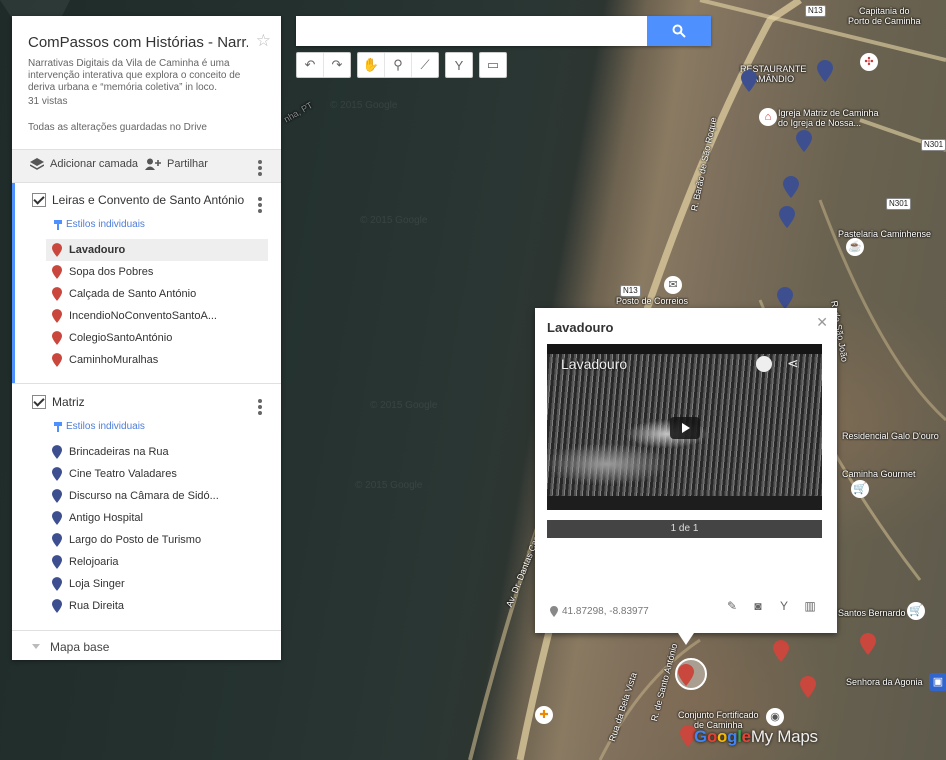 Image resolution: width=946 pixels, height=760 pixels. I want to click on play-button, so click(685, 428).